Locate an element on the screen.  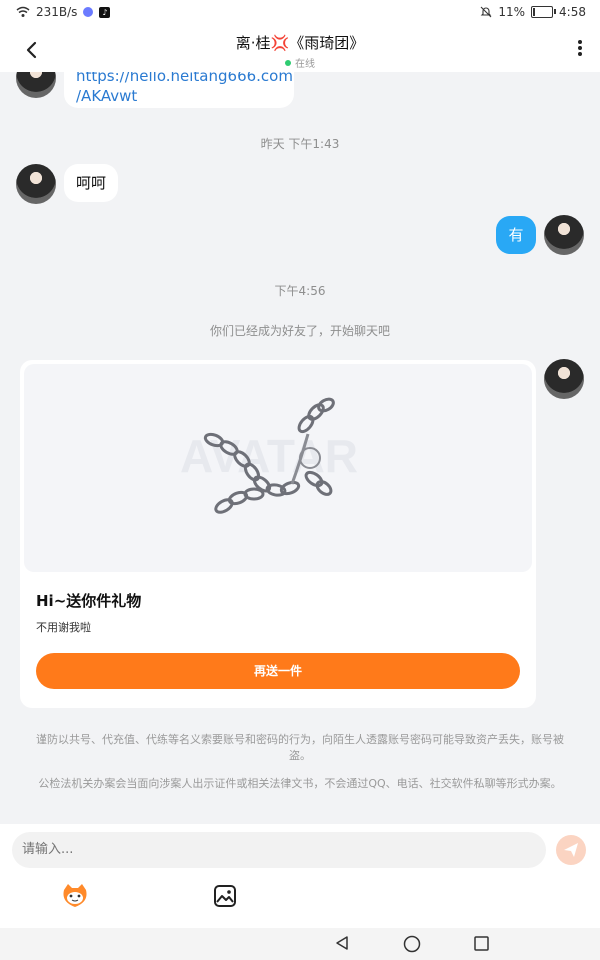
message-link-line: https://hello.heitang666.com is located at coordinates (185, 79).